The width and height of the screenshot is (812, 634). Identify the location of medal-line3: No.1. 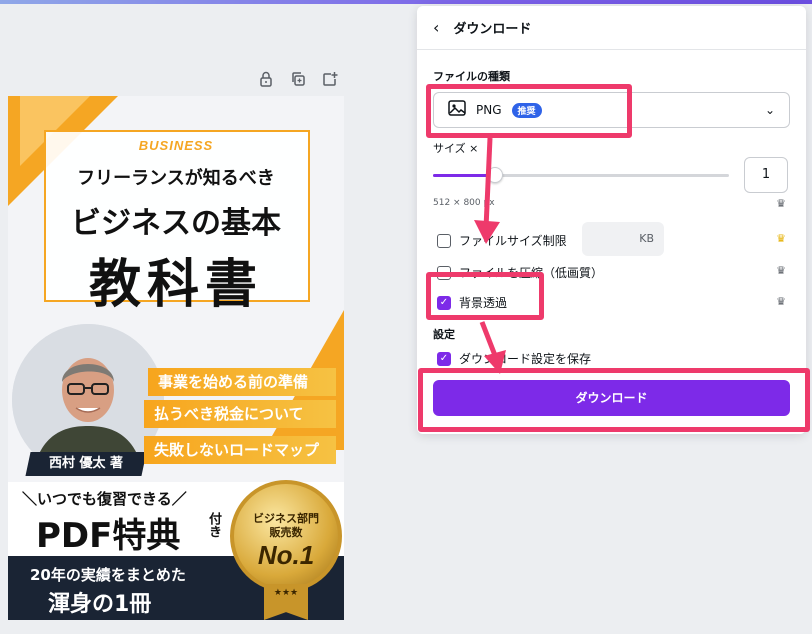
(286, 555).